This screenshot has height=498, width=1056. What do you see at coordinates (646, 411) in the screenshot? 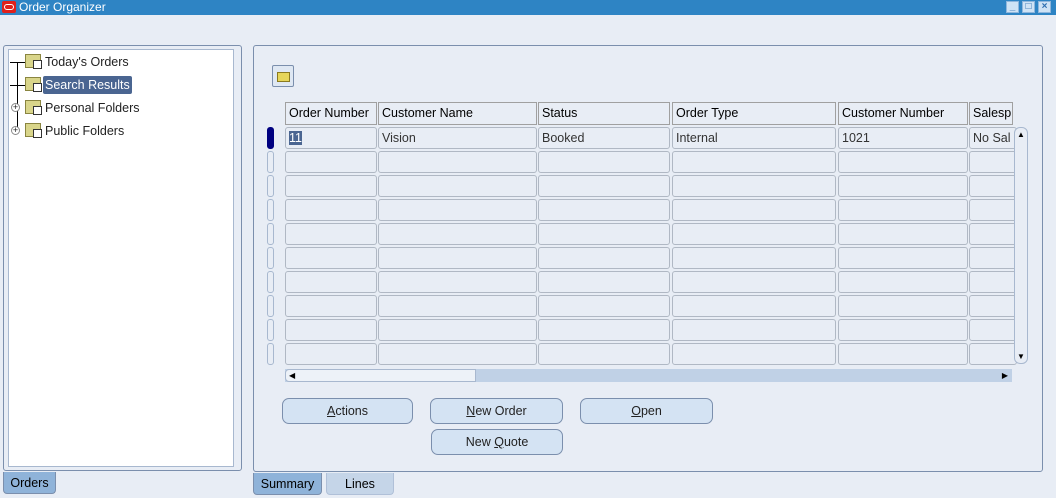
I see `open-button: Open` at bounding box center [646, 411].